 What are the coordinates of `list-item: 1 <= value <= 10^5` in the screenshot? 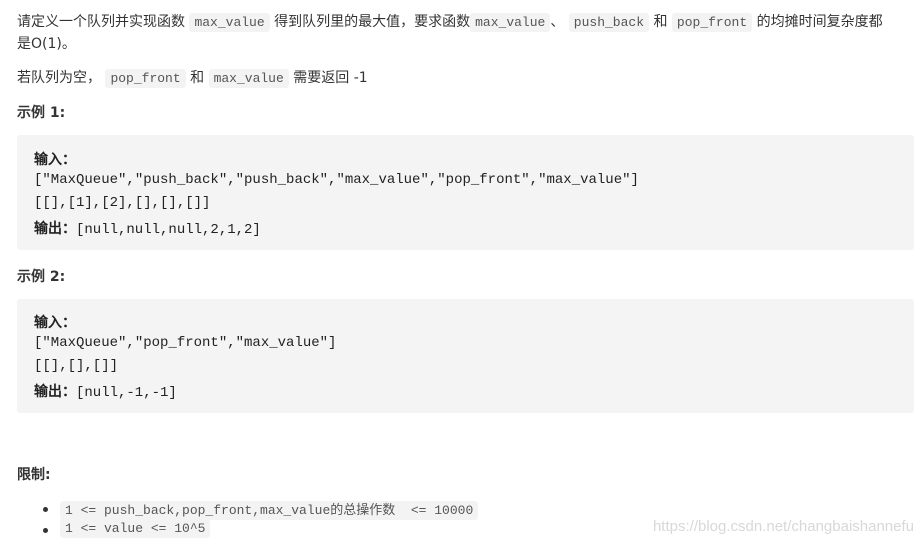 It's located at (126, 528).